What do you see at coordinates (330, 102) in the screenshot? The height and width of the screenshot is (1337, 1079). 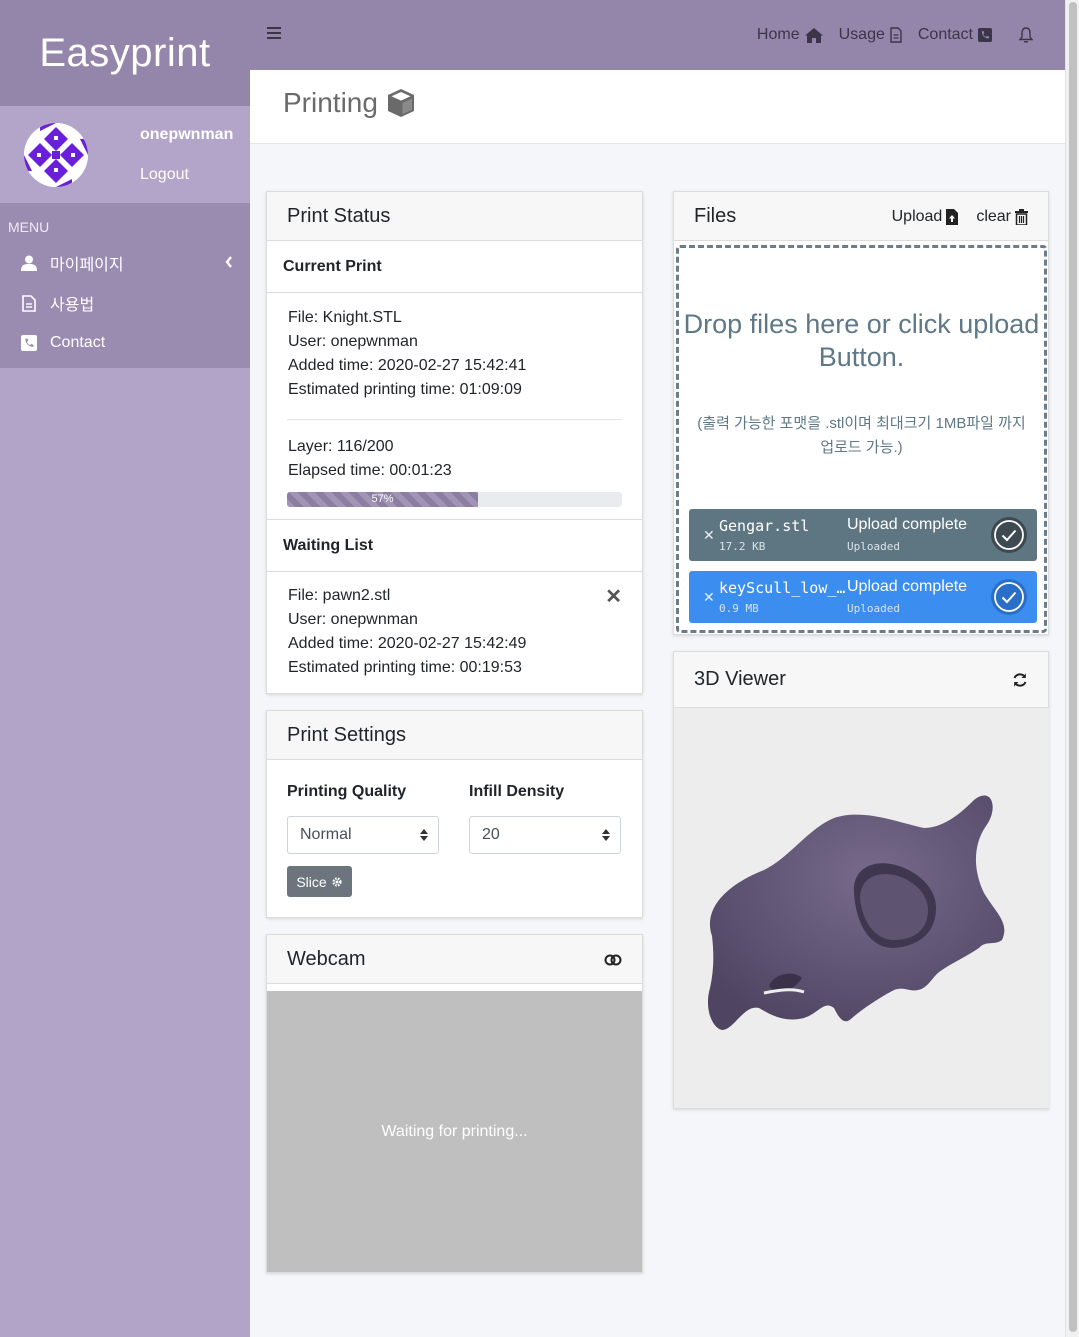 I see `page-title-text: Printing` at bounding box center [330, 102].